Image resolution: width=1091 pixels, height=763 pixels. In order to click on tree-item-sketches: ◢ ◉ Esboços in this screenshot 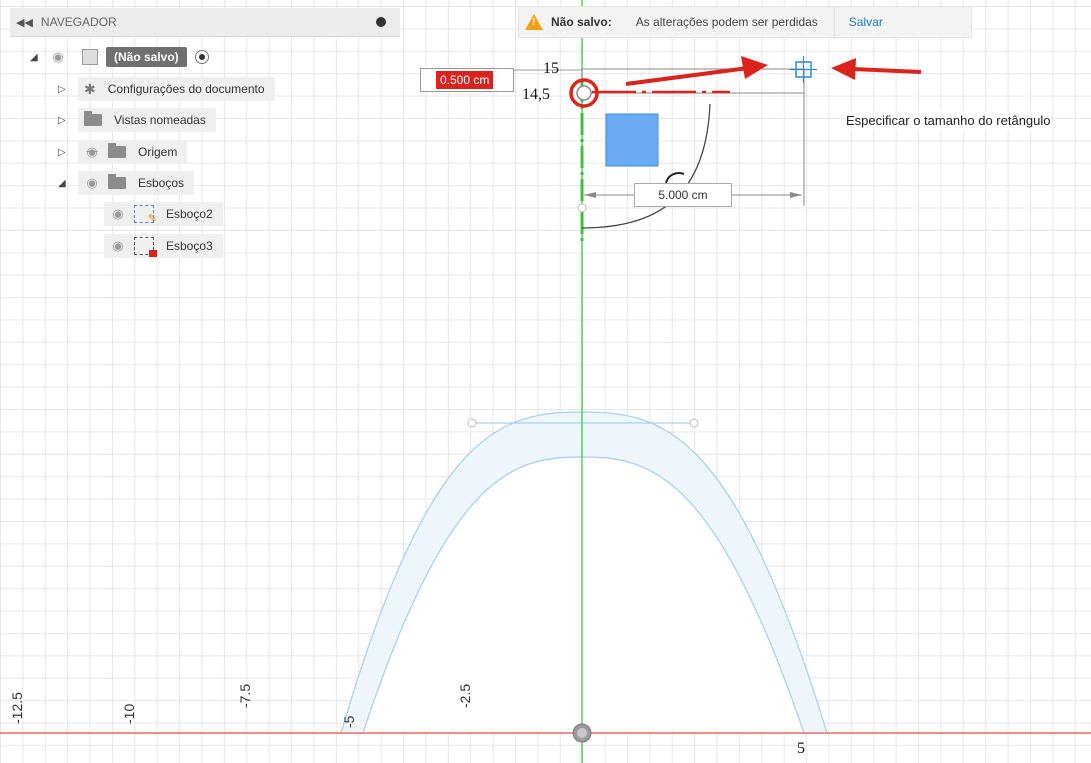, I will do `click(126, 183)`.